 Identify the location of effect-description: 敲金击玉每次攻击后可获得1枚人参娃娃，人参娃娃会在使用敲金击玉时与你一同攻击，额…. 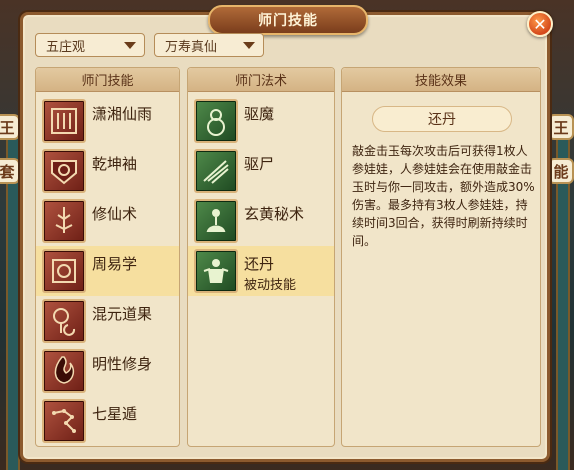
(443, 196).